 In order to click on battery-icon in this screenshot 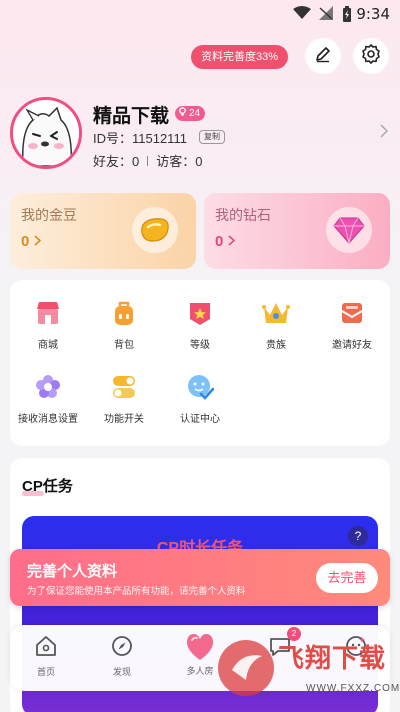, I will do `click(347, 16)`.